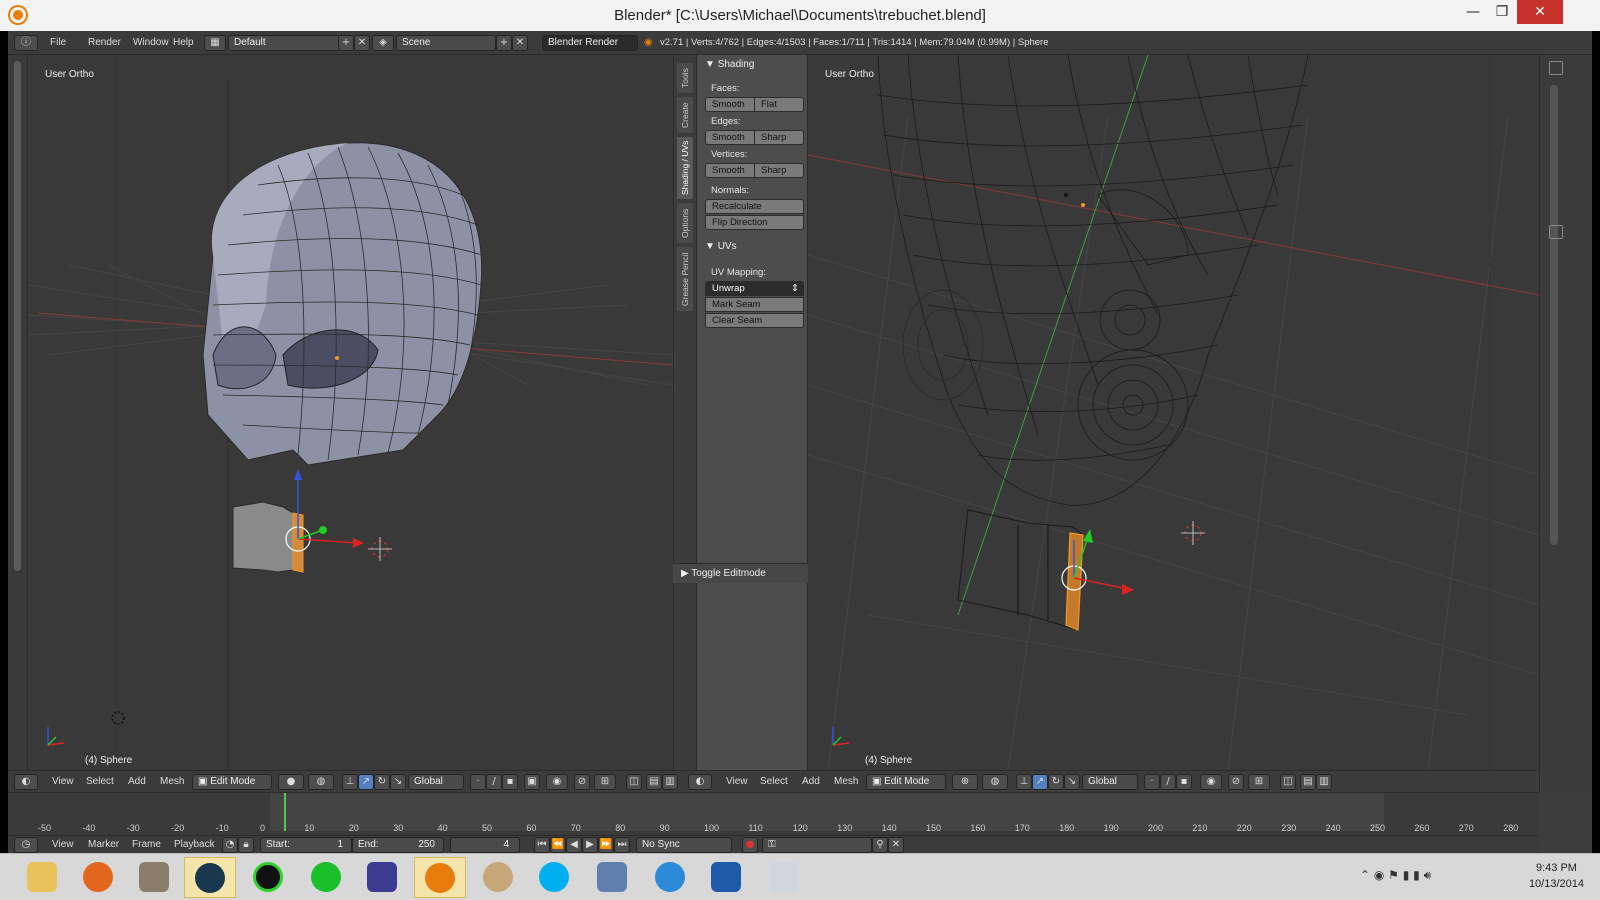 The height and width of the screenshot is (900, 1600). What do you see at coordinates (1540, 12) in the screenshot?
I see `close-button: ✕` at bounding box center [1540, 12].